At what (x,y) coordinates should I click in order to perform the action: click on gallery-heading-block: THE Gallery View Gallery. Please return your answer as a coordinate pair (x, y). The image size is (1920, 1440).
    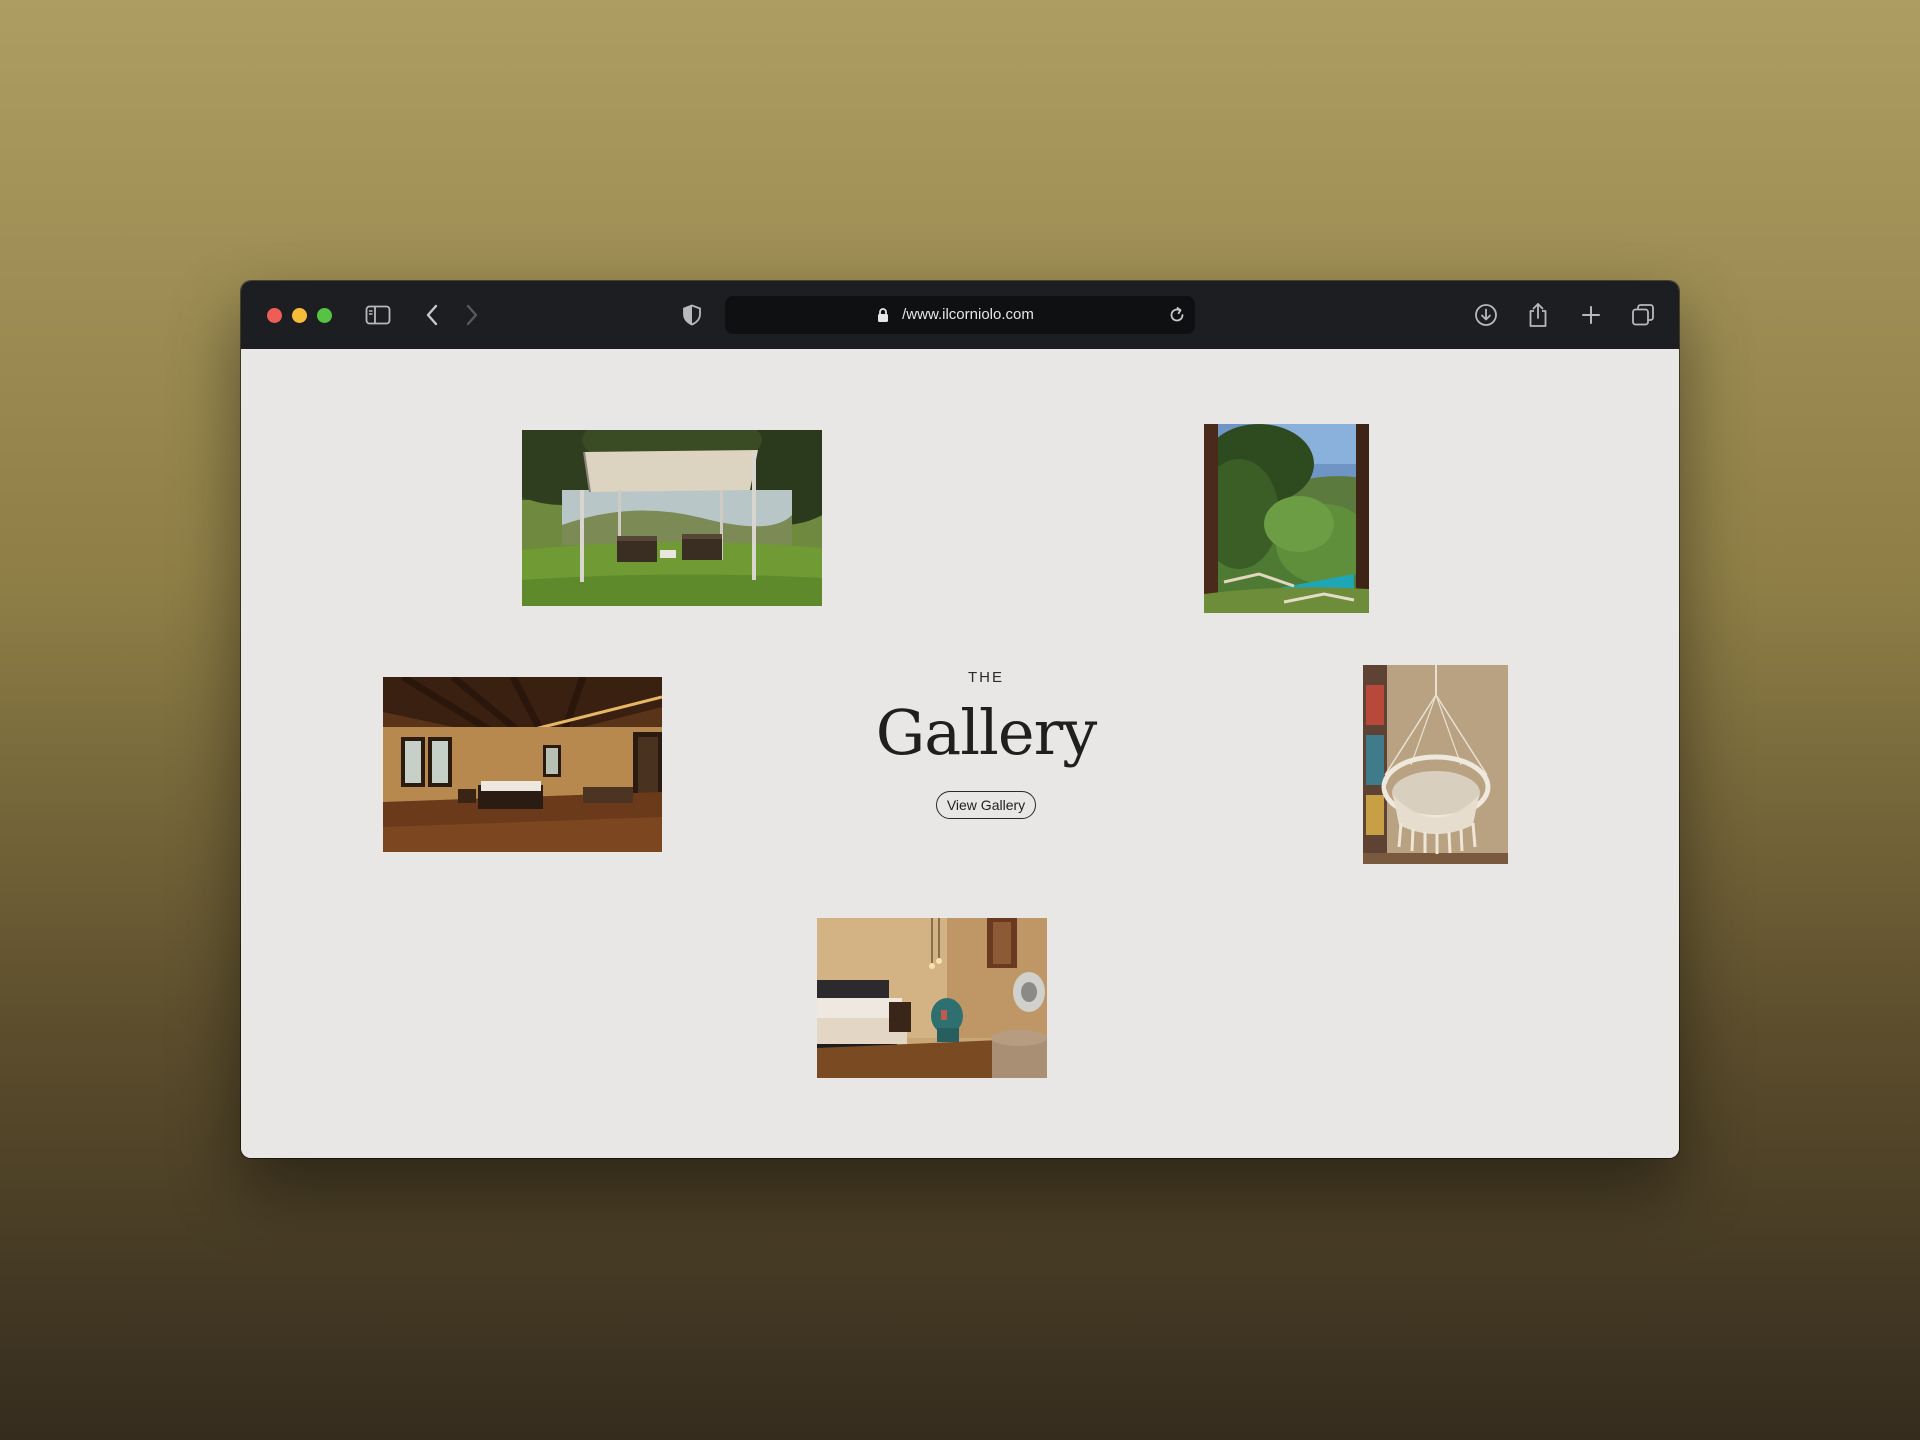
    Looking at the image, I should click on (986, 744).